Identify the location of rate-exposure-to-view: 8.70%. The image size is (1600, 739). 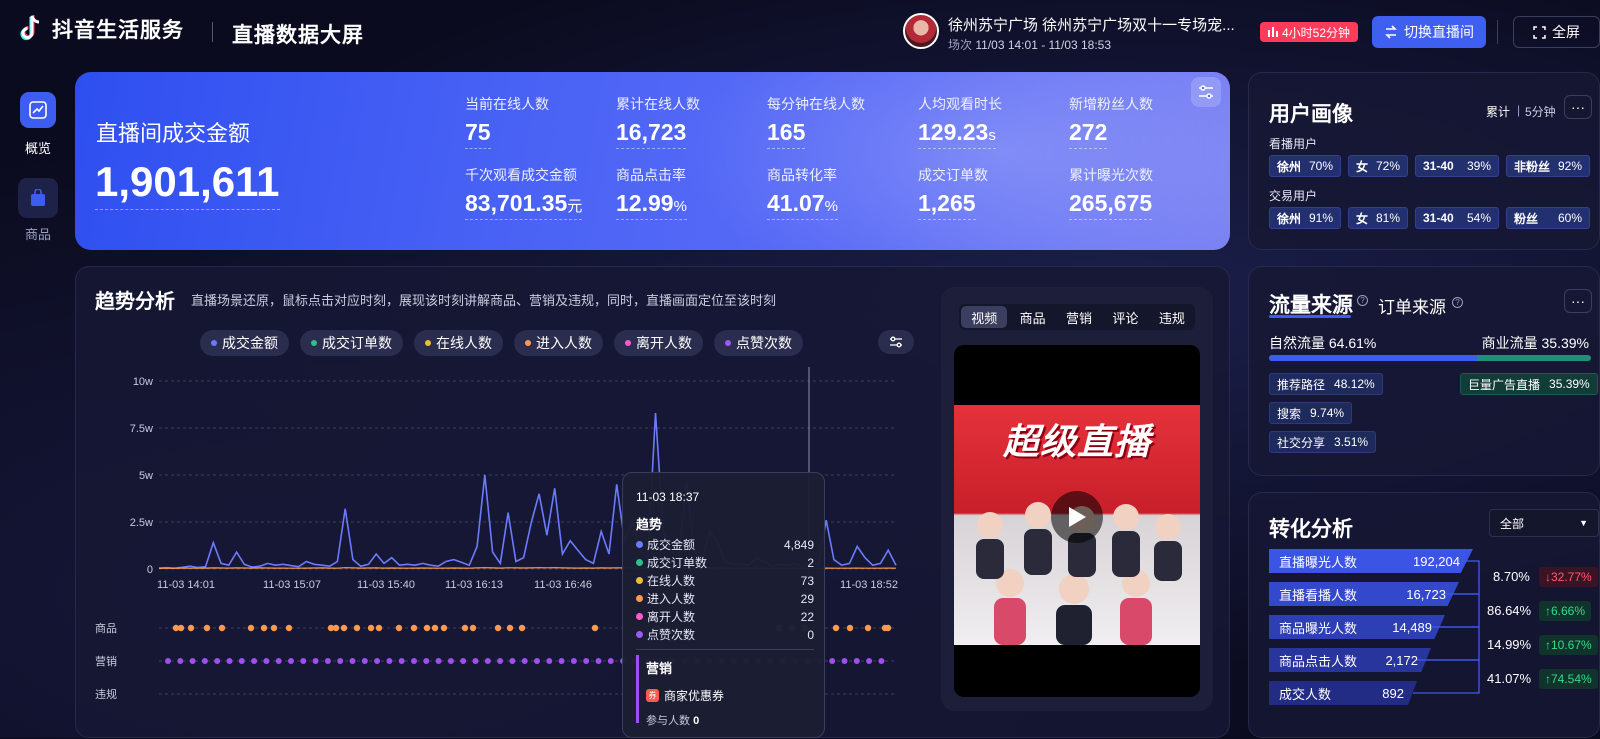
(1511, 576).